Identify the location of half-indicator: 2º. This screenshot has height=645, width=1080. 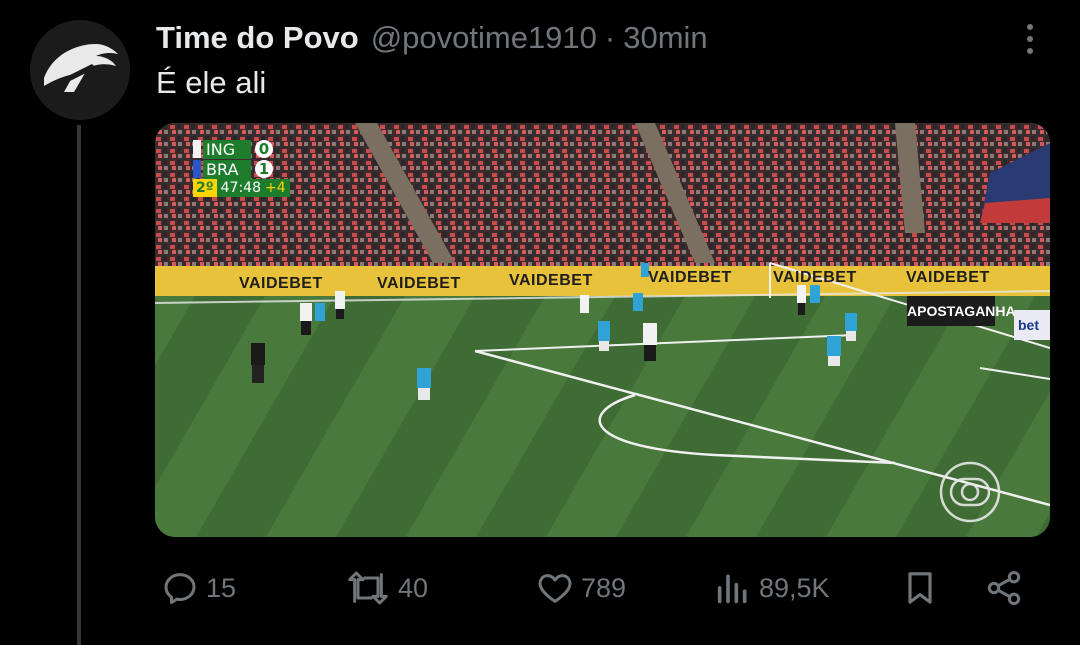
(205, 188).